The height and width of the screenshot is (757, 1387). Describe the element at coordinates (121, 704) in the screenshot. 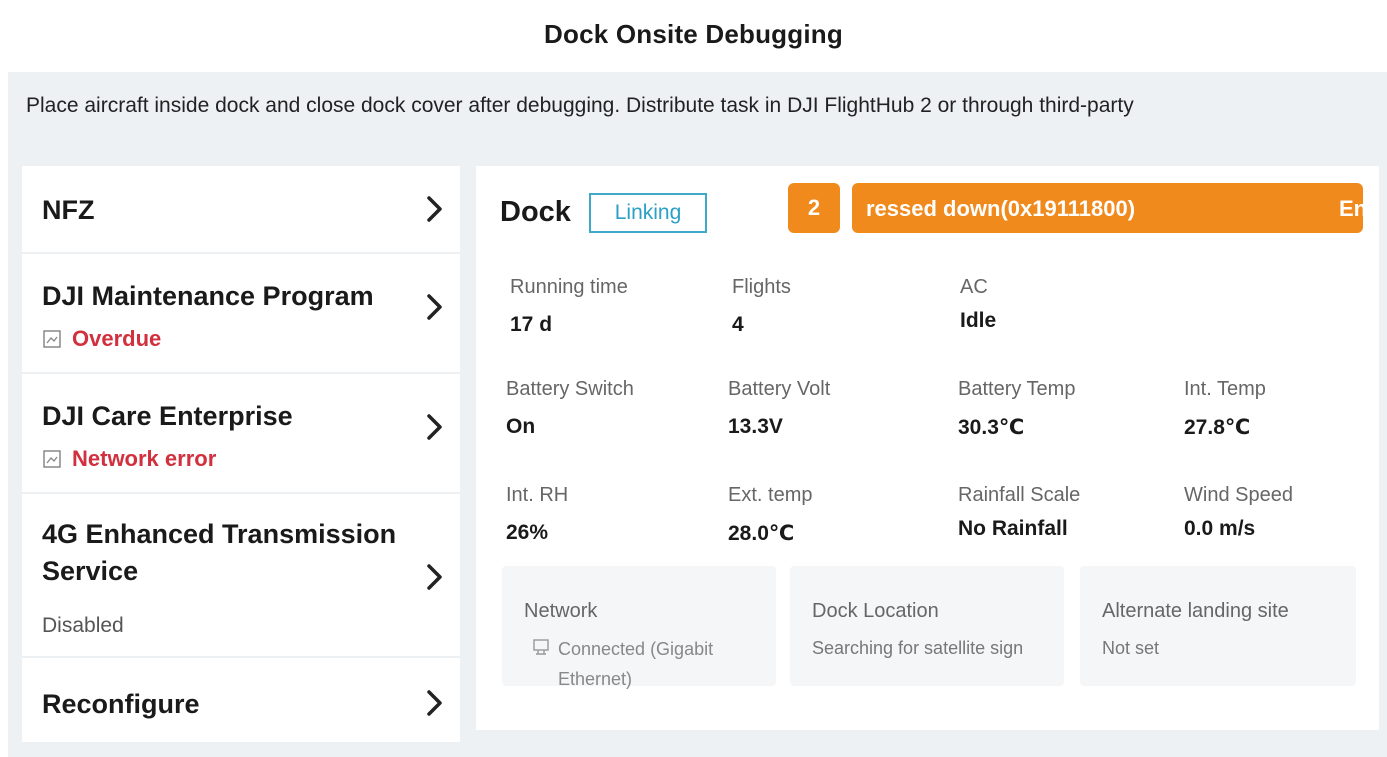

I see `sidebar-item-label: Reconfigure` at that location.